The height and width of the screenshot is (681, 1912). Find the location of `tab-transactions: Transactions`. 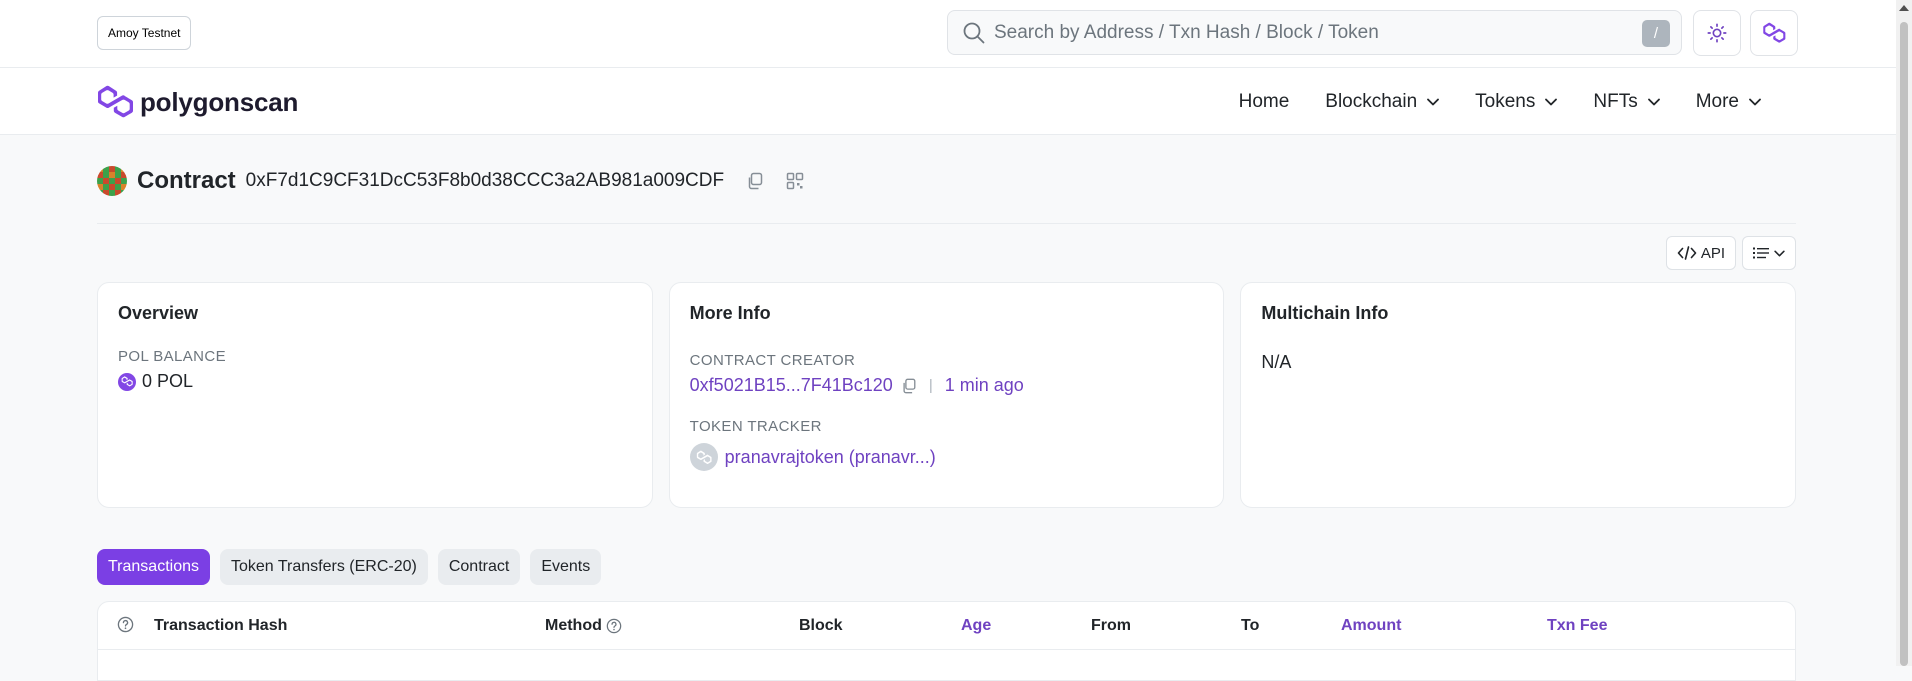

tab-transactions: Transactions is located at coordinates (153, 567).